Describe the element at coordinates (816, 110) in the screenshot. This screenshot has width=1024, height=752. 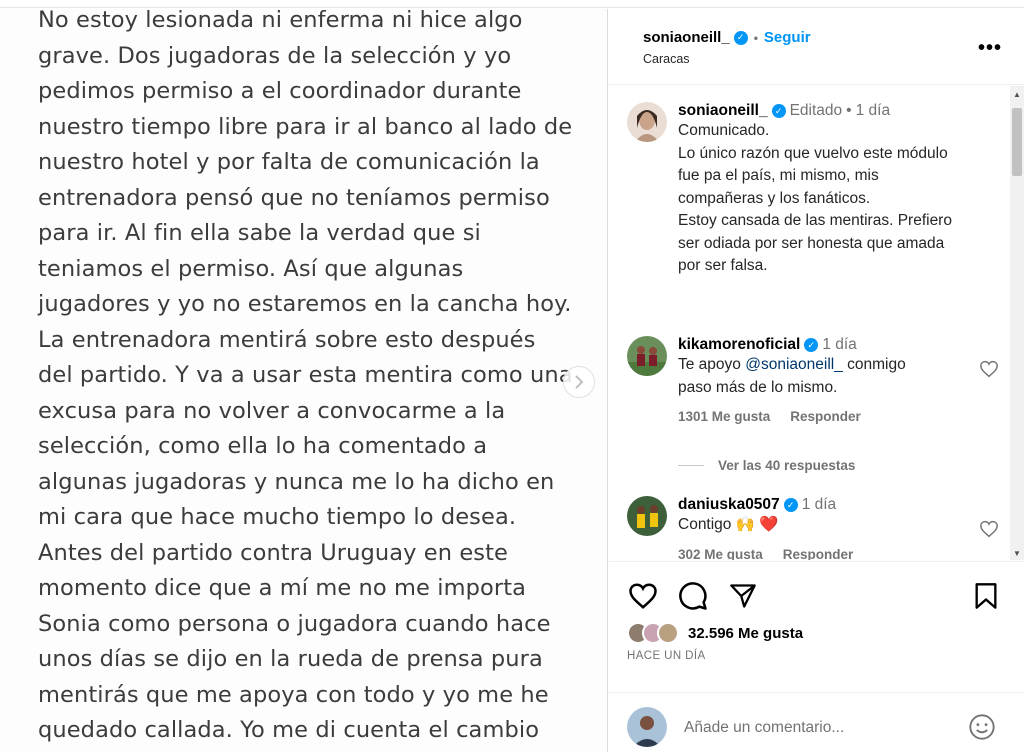
I see `caption-edited: Editado` at that location.